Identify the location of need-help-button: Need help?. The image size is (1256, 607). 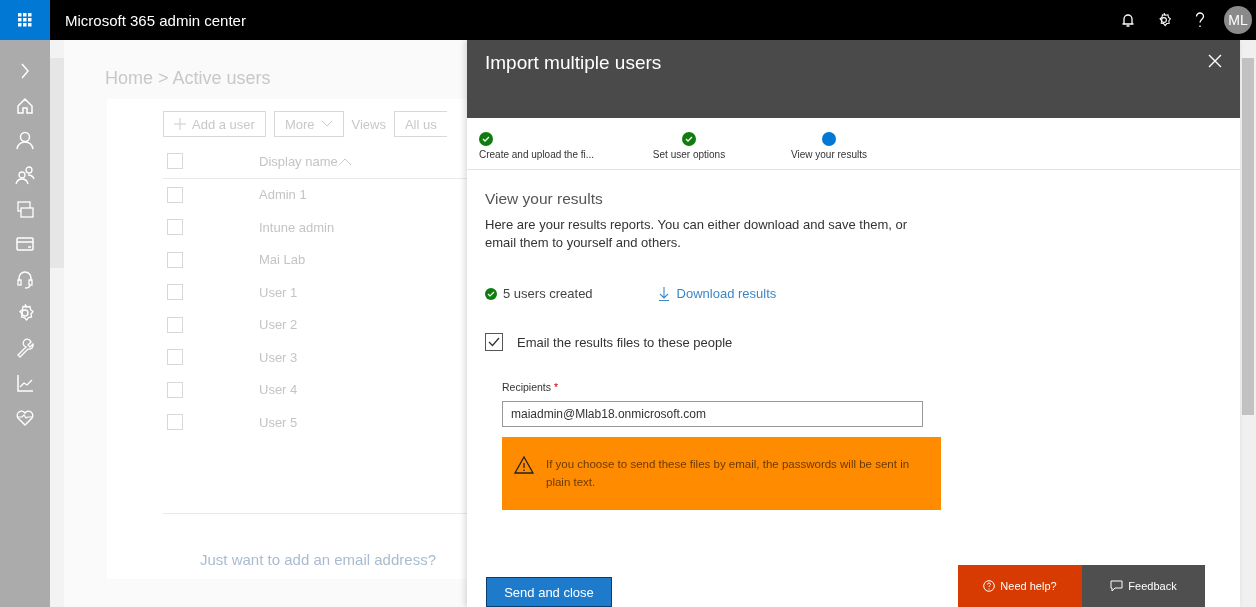
(1020, 586).